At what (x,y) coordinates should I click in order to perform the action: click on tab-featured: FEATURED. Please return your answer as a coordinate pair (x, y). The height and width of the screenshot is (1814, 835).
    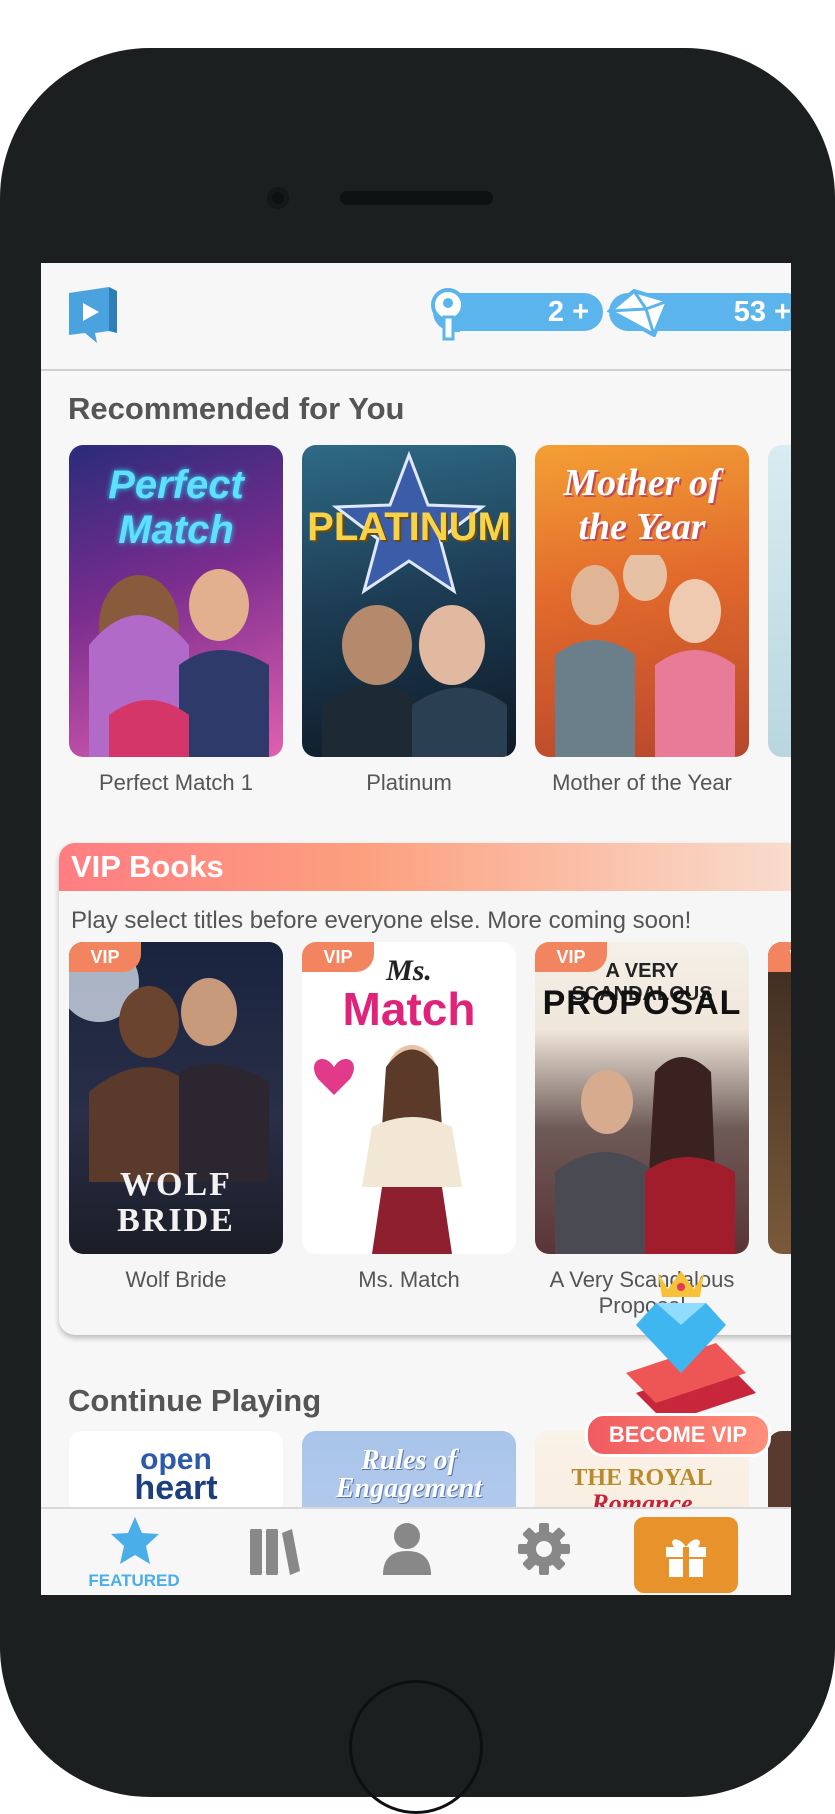
    Looking at the image, I should click on (134, 1552).